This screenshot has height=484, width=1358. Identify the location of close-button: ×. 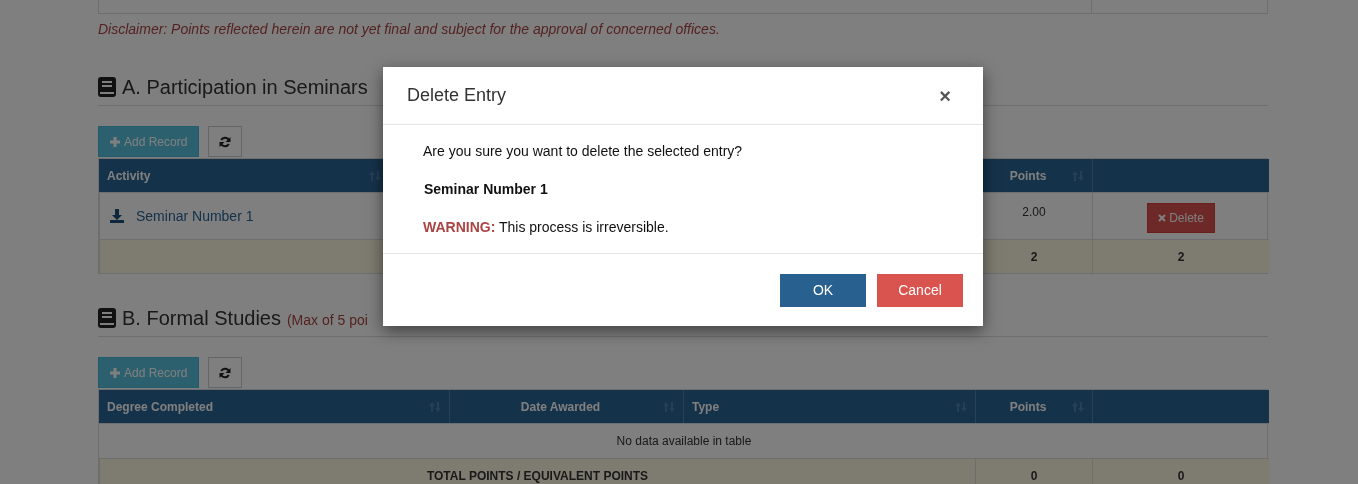
(945, 95).